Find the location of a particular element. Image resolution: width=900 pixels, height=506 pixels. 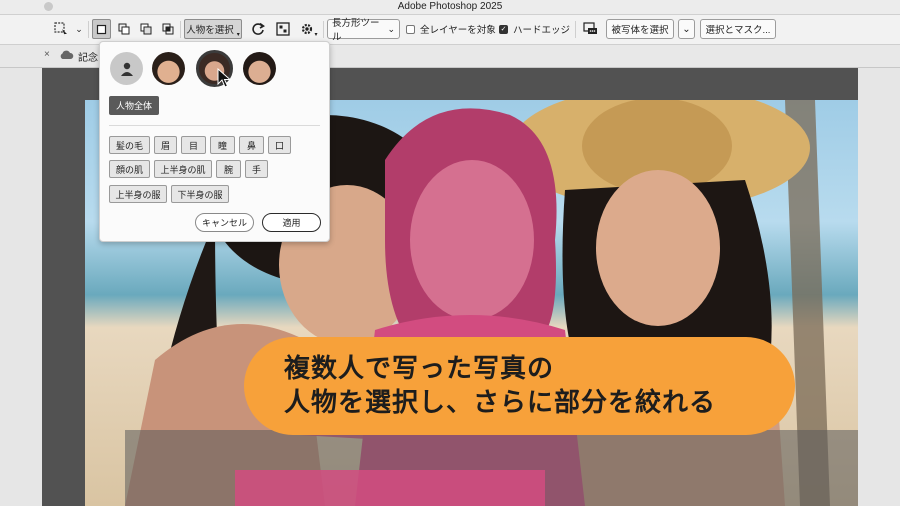

part-chip-face-skin: 顔の肌 is located at coordinates (129, 169).